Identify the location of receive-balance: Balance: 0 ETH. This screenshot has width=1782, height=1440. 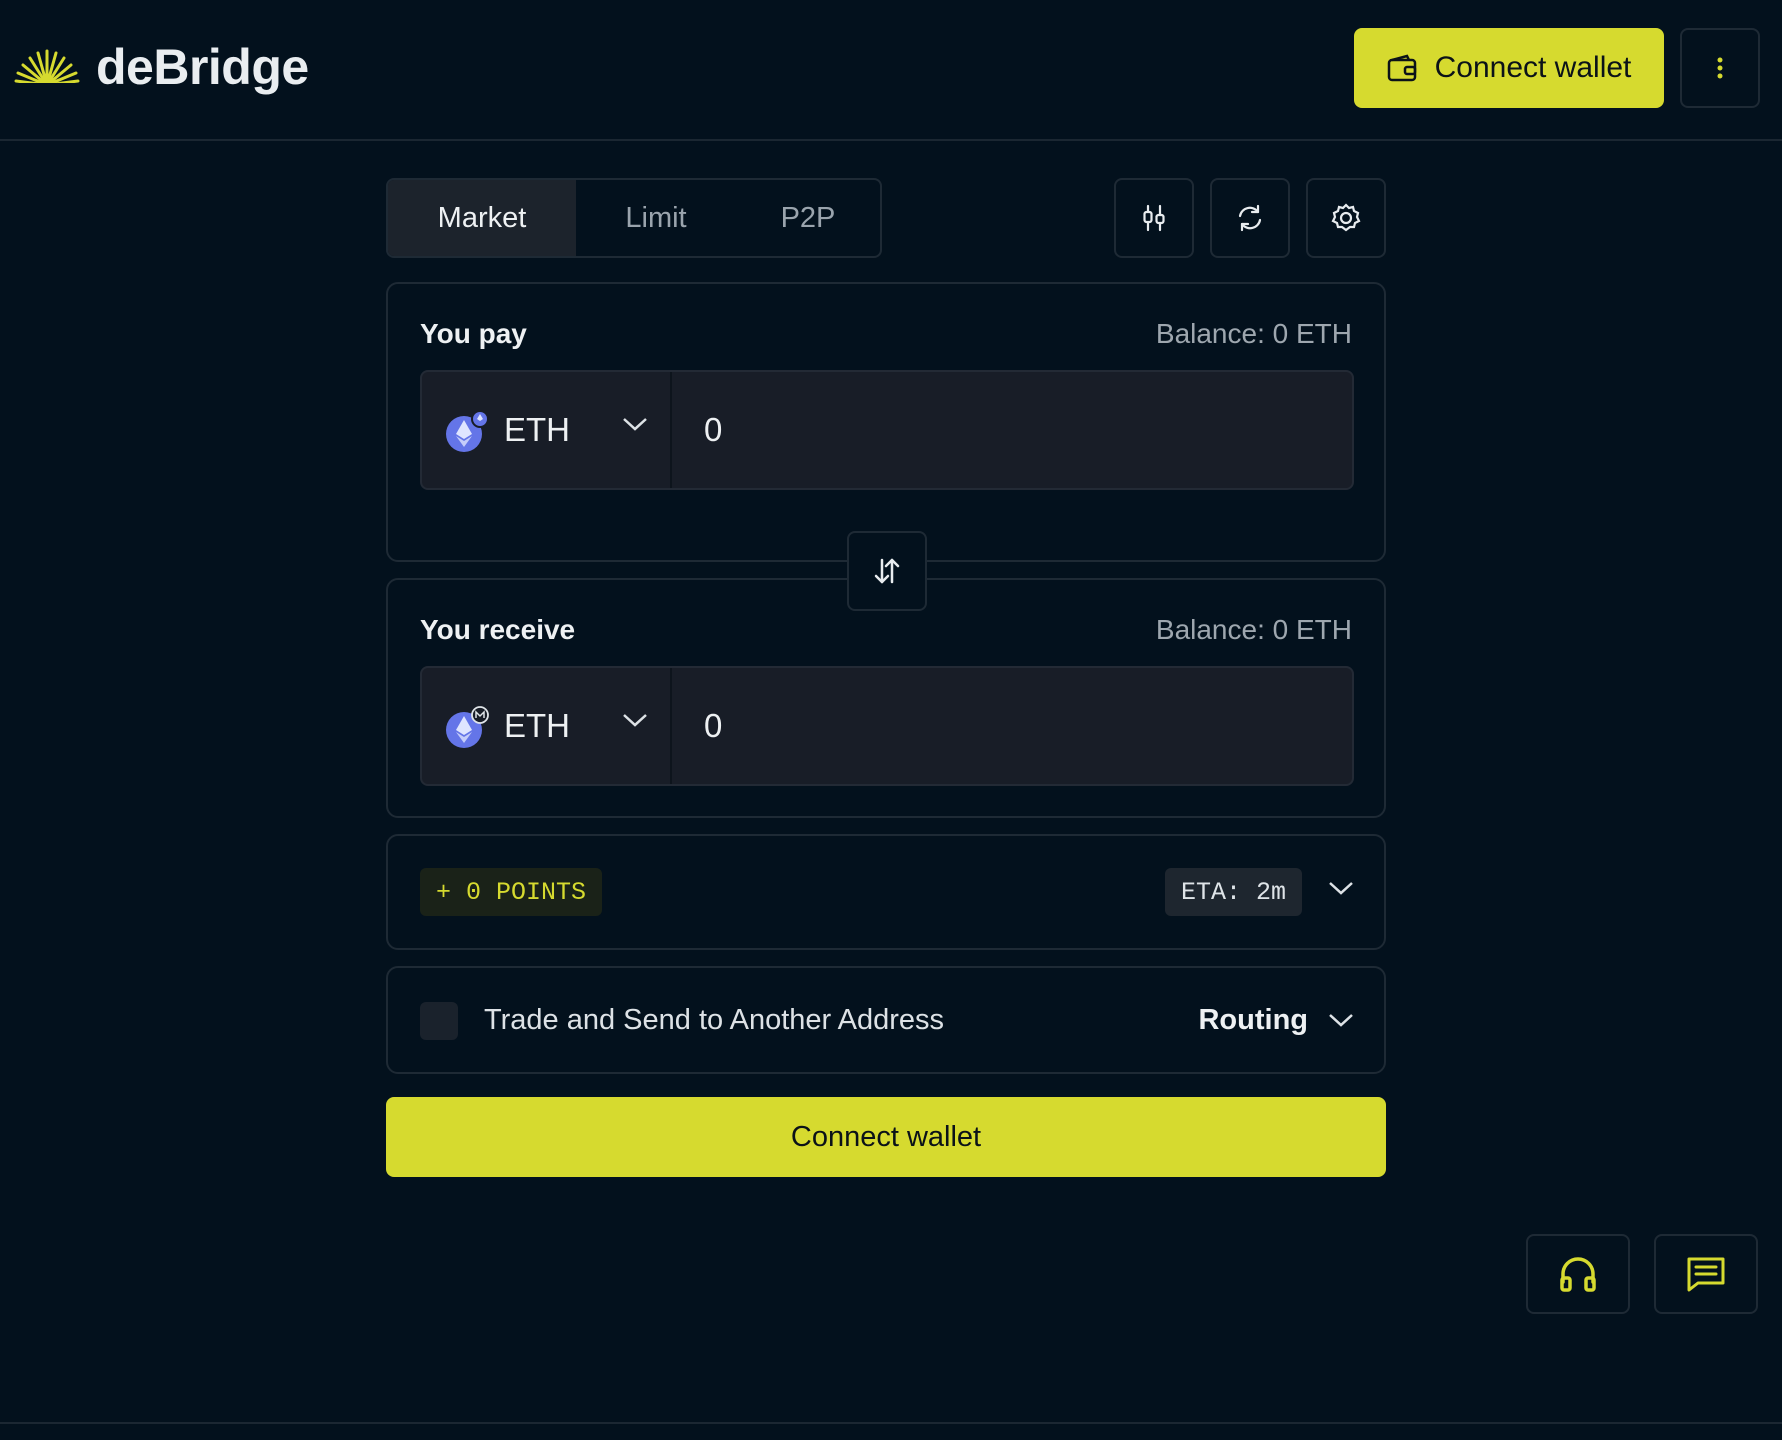
(1253, 629).